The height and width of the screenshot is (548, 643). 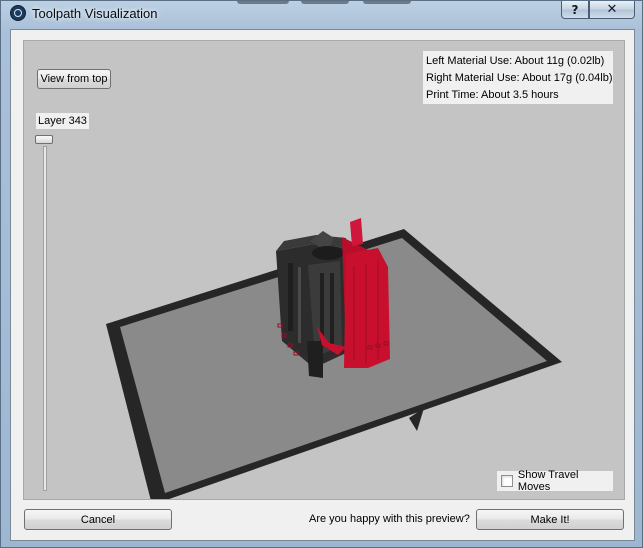 I want to click on view-from-top-button: View from top, so click(x=74, y=79).